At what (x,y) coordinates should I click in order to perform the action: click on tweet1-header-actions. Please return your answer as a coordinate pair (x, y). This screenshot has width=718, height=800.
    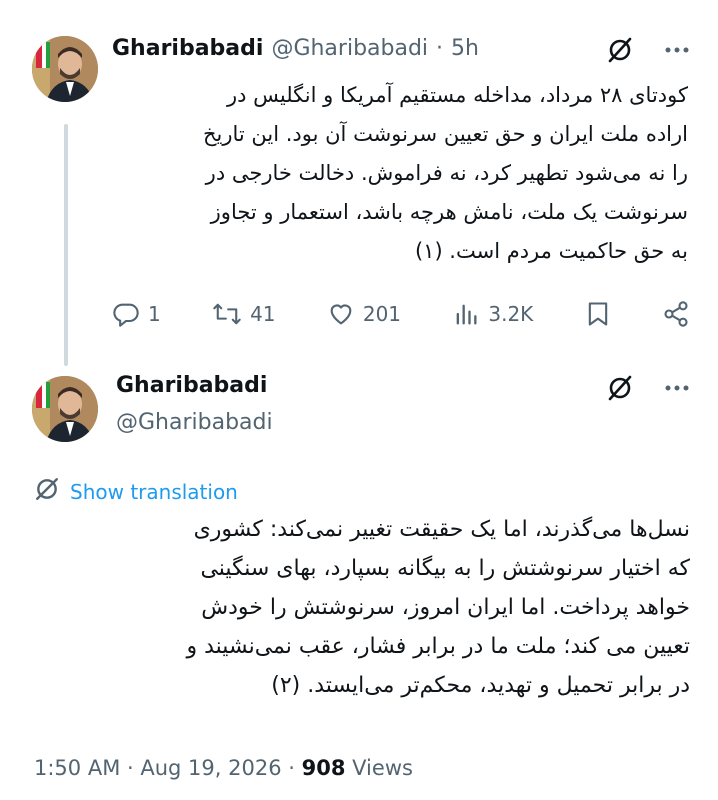
    Looking at the image, I should click on (648, 50).